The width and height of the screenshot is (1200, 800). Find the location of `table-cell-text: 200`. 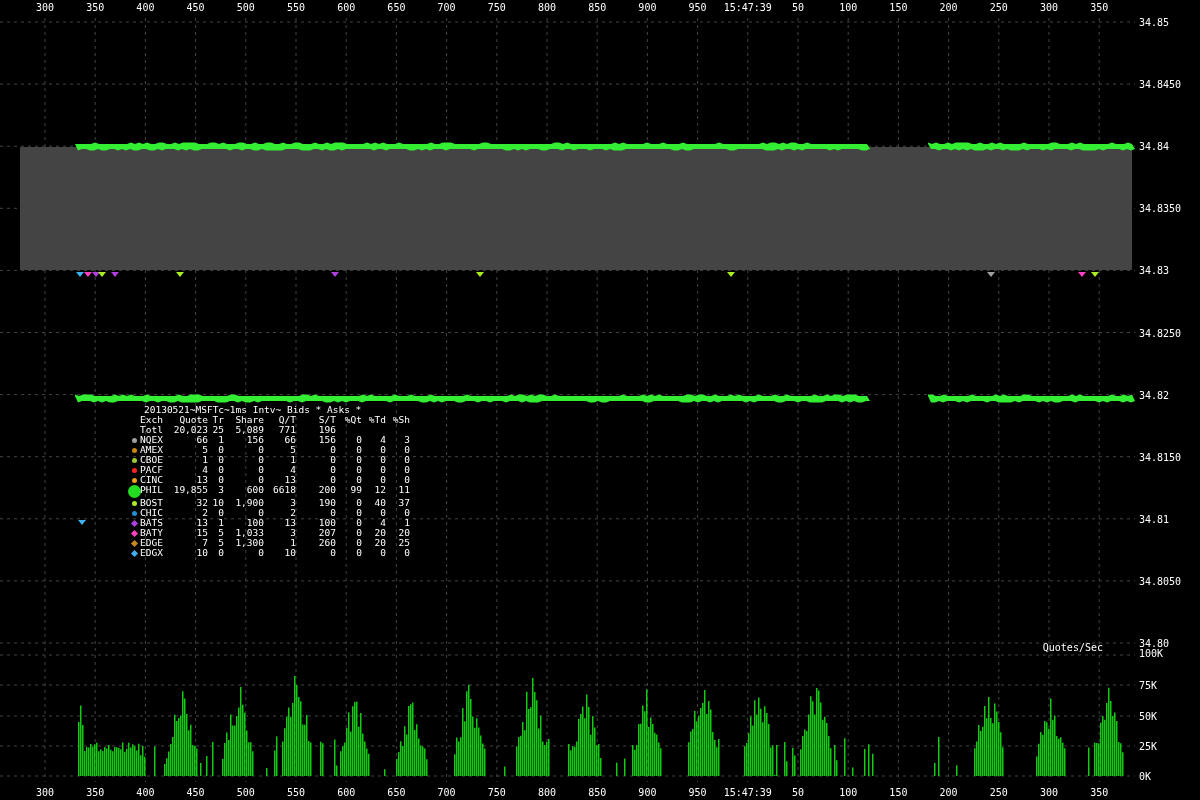

table-cell-text: 200 is located at coordinates (326, 491).